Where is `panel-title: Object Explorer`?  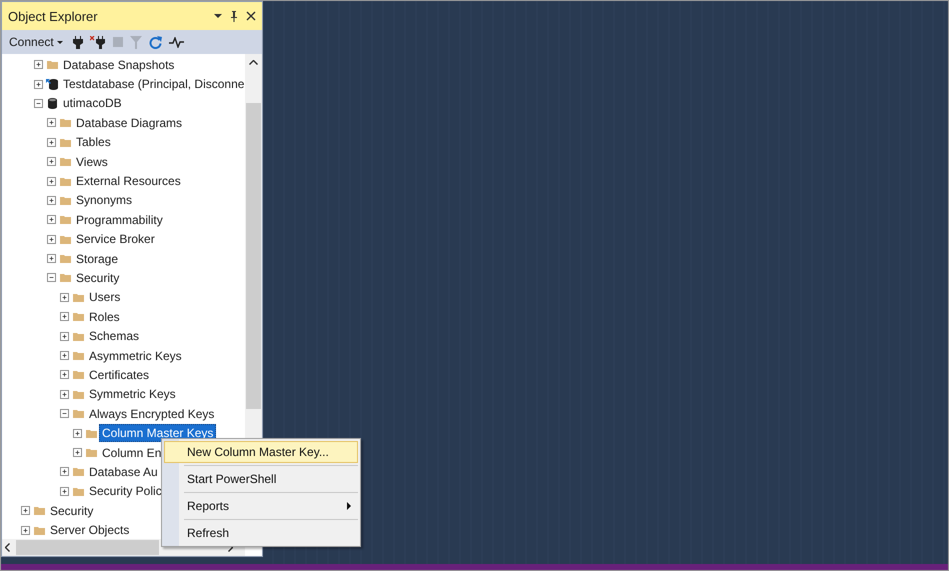 panel-title: Object Explorer is located at coordinates (53, 16).